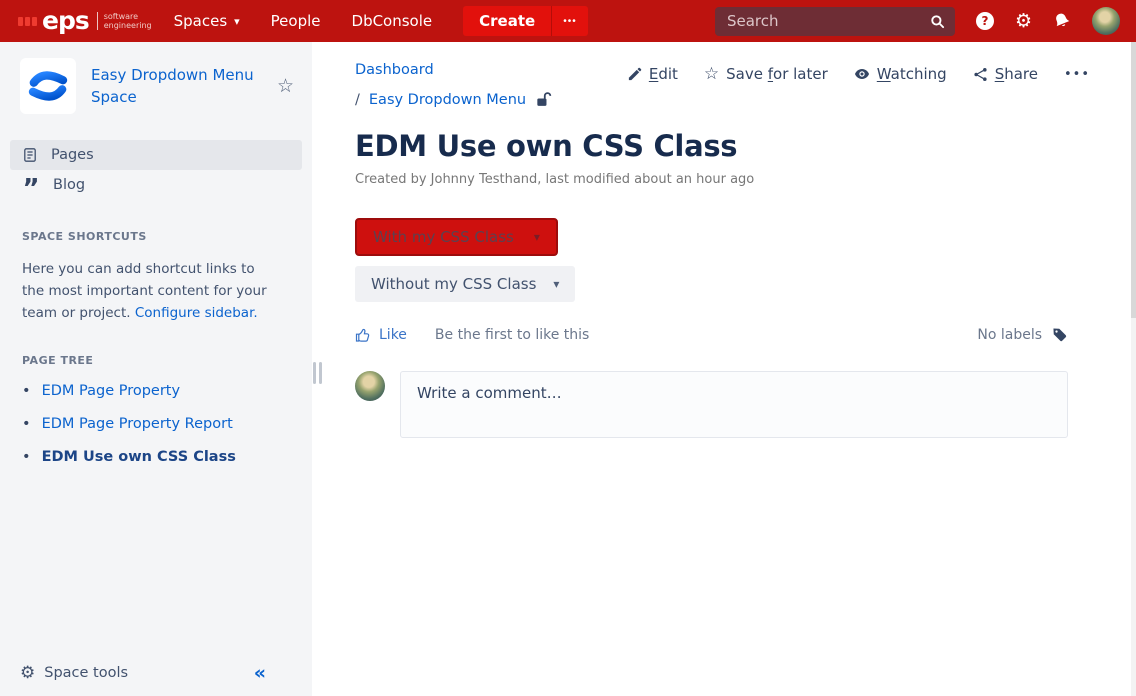 The image size is (1136, 696). I want to click on save-for-later-button: ☆ Save for later, so click(766, 74).